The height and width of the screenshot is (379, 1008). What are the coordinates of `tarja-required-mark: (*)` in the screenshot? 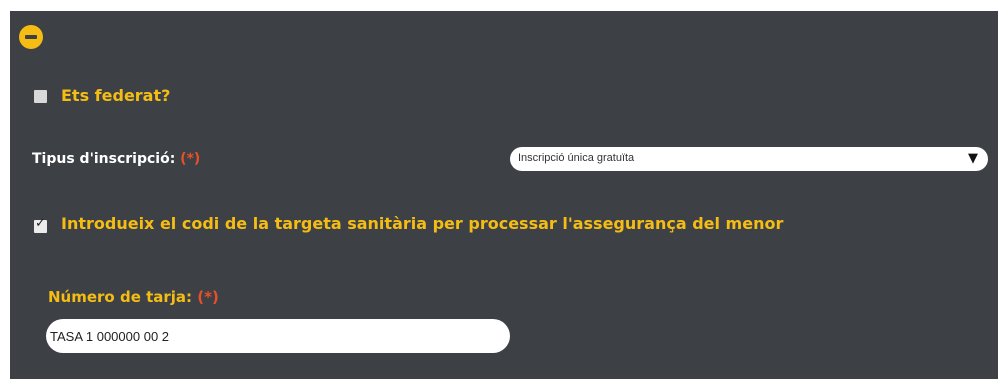 It's located at (208, 297).